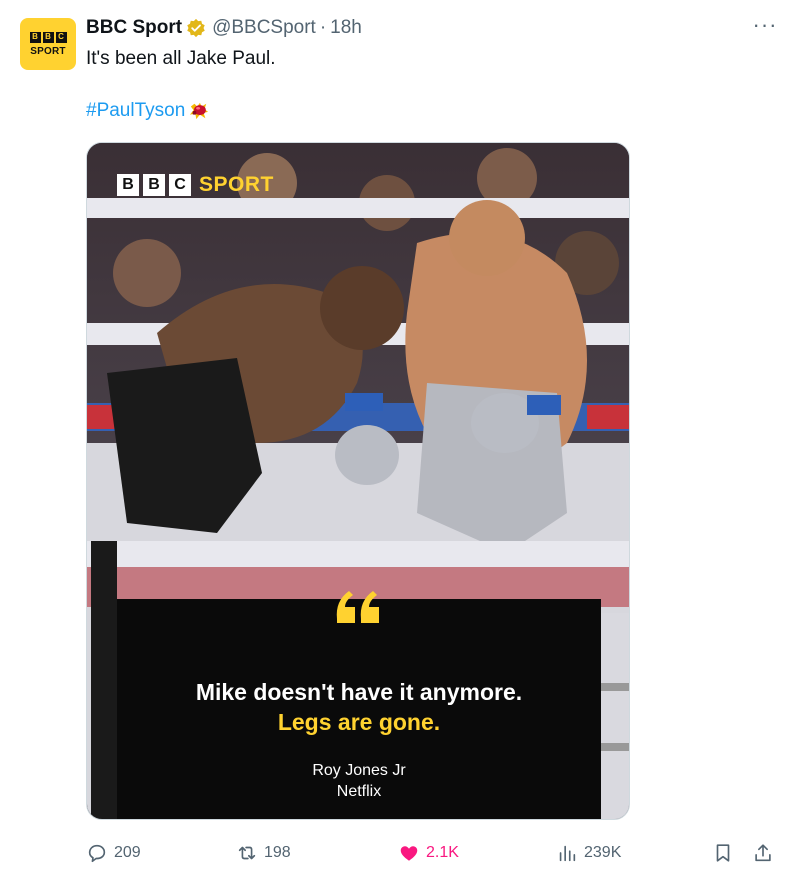 The height and width of the screenshot is (881, 798). Describe the element at coordinates (127, 852) in the screenshot. I see `reply-count: 209` at that location.